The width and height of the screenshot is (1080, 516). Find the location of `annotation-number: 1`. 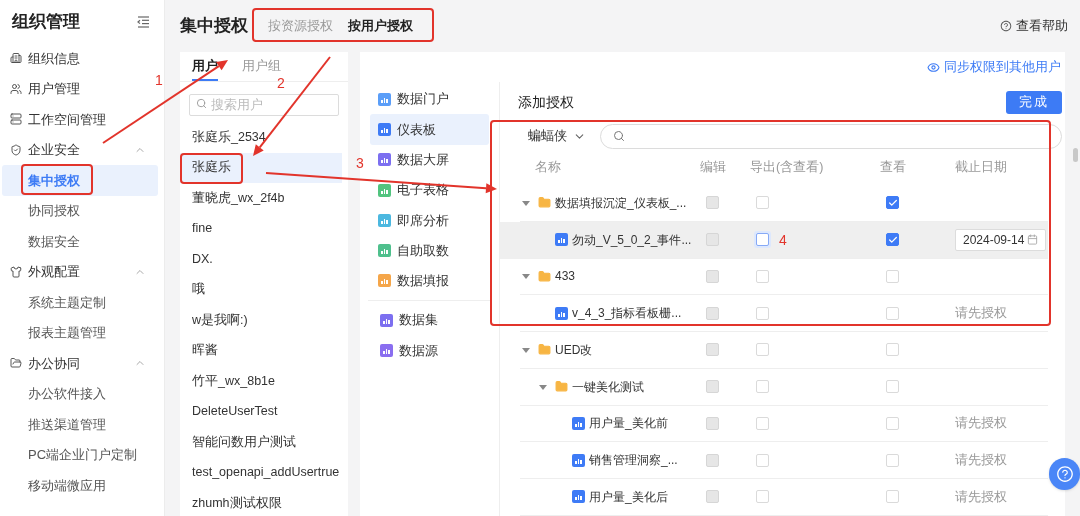

annotation-number: 1 is located at coordinates (159, 80).